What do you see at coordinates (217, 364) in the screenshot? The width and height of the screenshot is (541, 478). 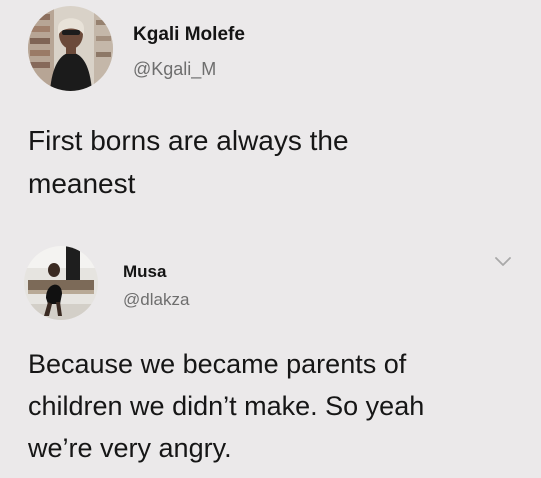 I see `reply-text-line: Because we became parents of` at bounding box center [217, 364].